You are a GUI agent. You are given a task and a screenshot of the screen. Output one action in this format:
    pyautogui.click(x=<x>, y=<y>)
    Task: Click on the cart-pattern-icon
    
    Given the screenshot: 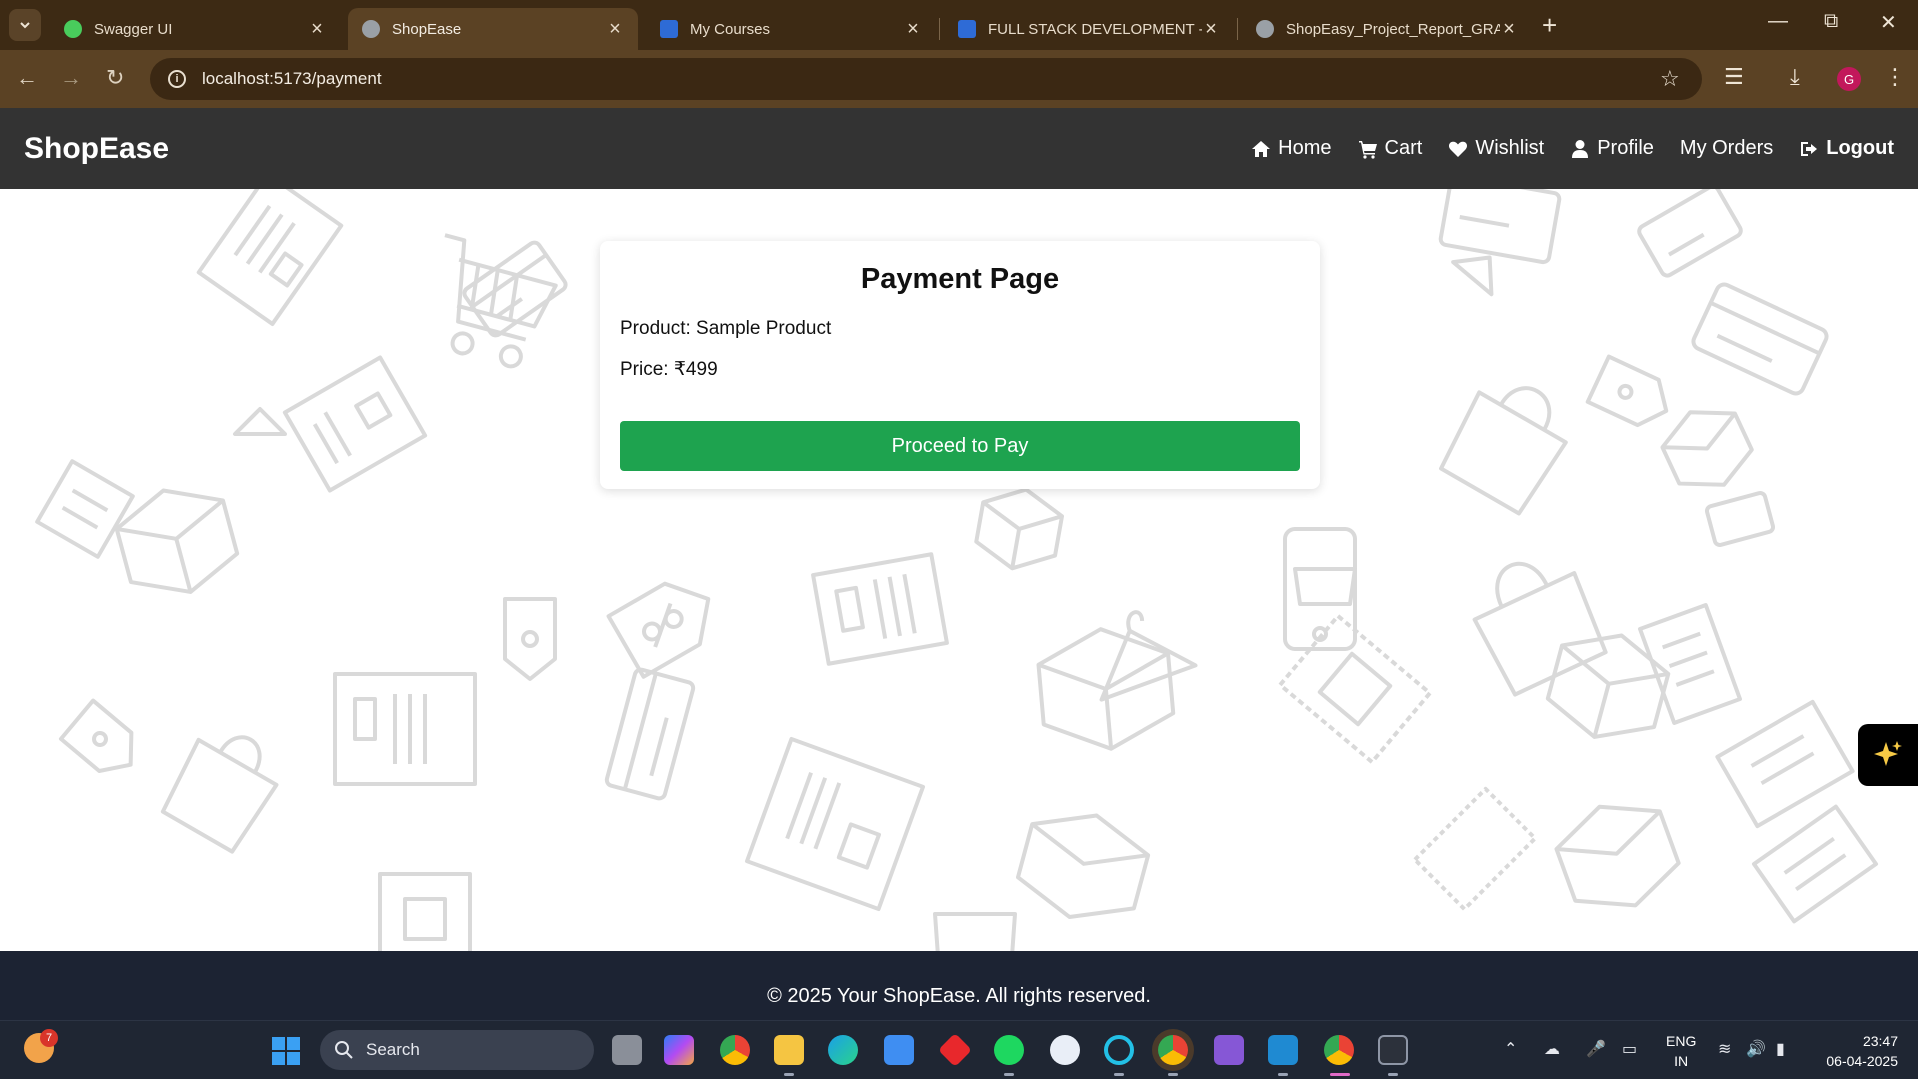 What is the action you would take?
    pyautogui.click(x=1320, y=589)
    